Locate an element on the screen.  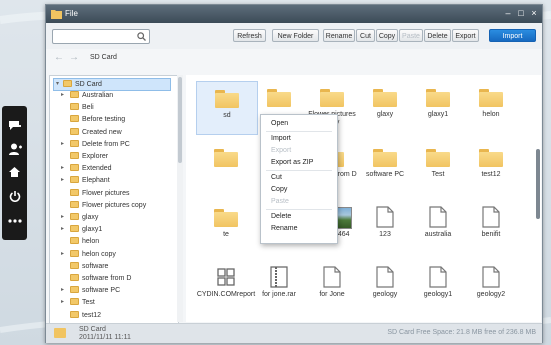
file-item: for jone.rar is located at coordinates (279, 287).